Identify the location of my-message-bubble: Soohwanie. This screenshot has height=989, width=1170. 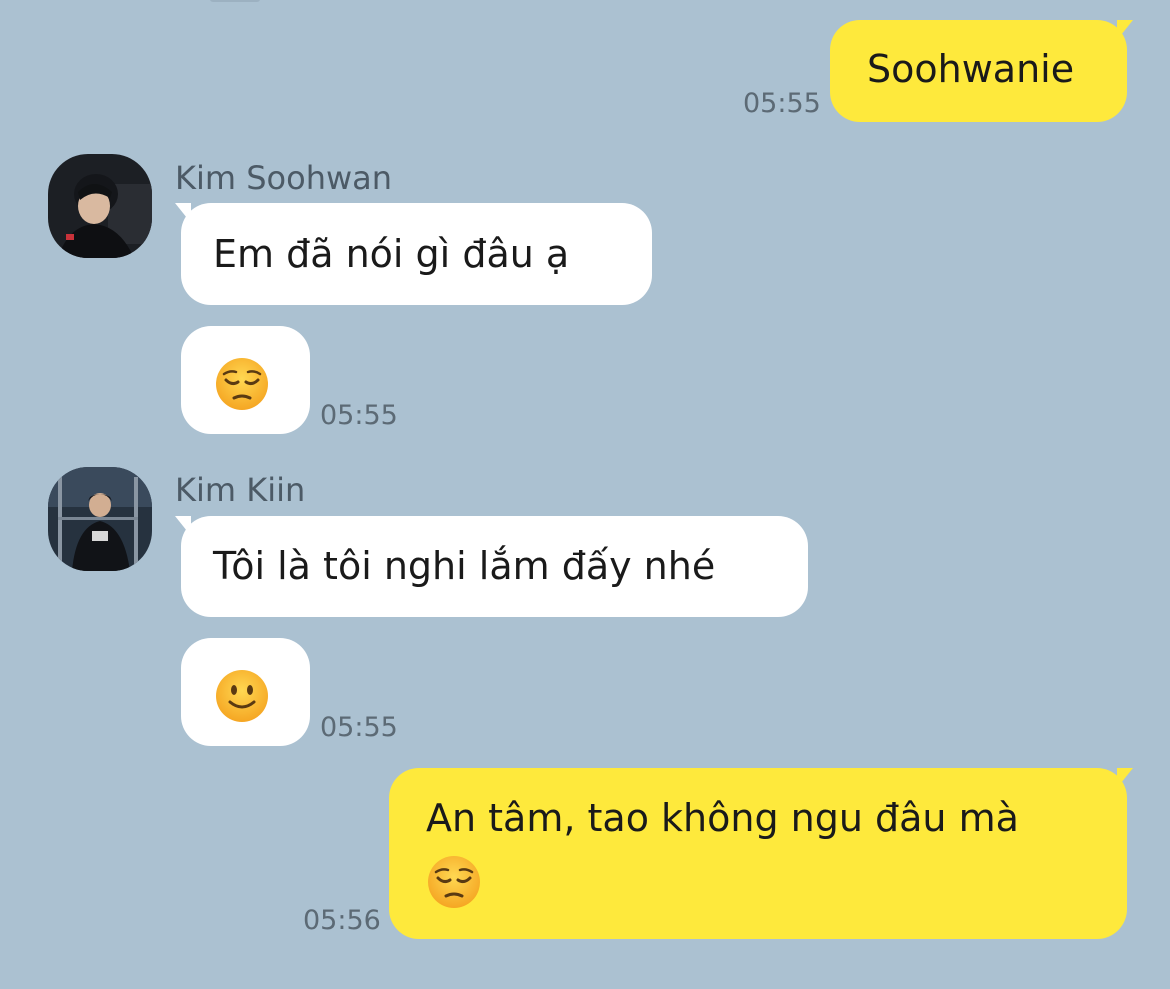
(981, 71).